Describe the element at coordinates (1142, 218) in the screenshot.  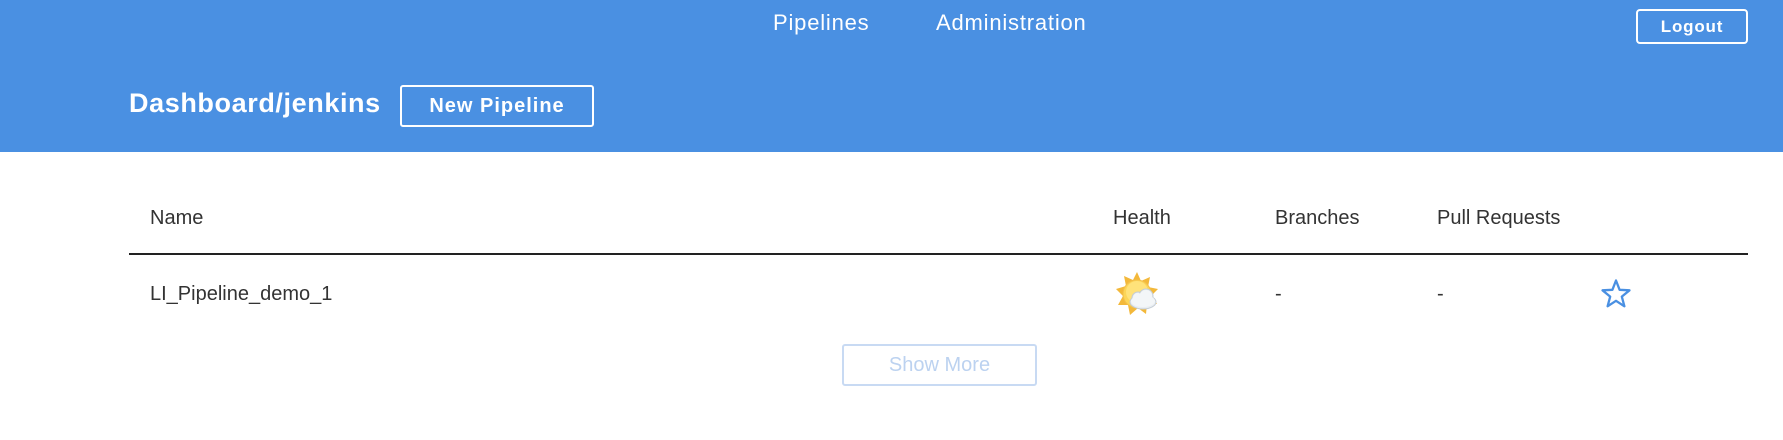
I see `column-header-health: Health` at that location.